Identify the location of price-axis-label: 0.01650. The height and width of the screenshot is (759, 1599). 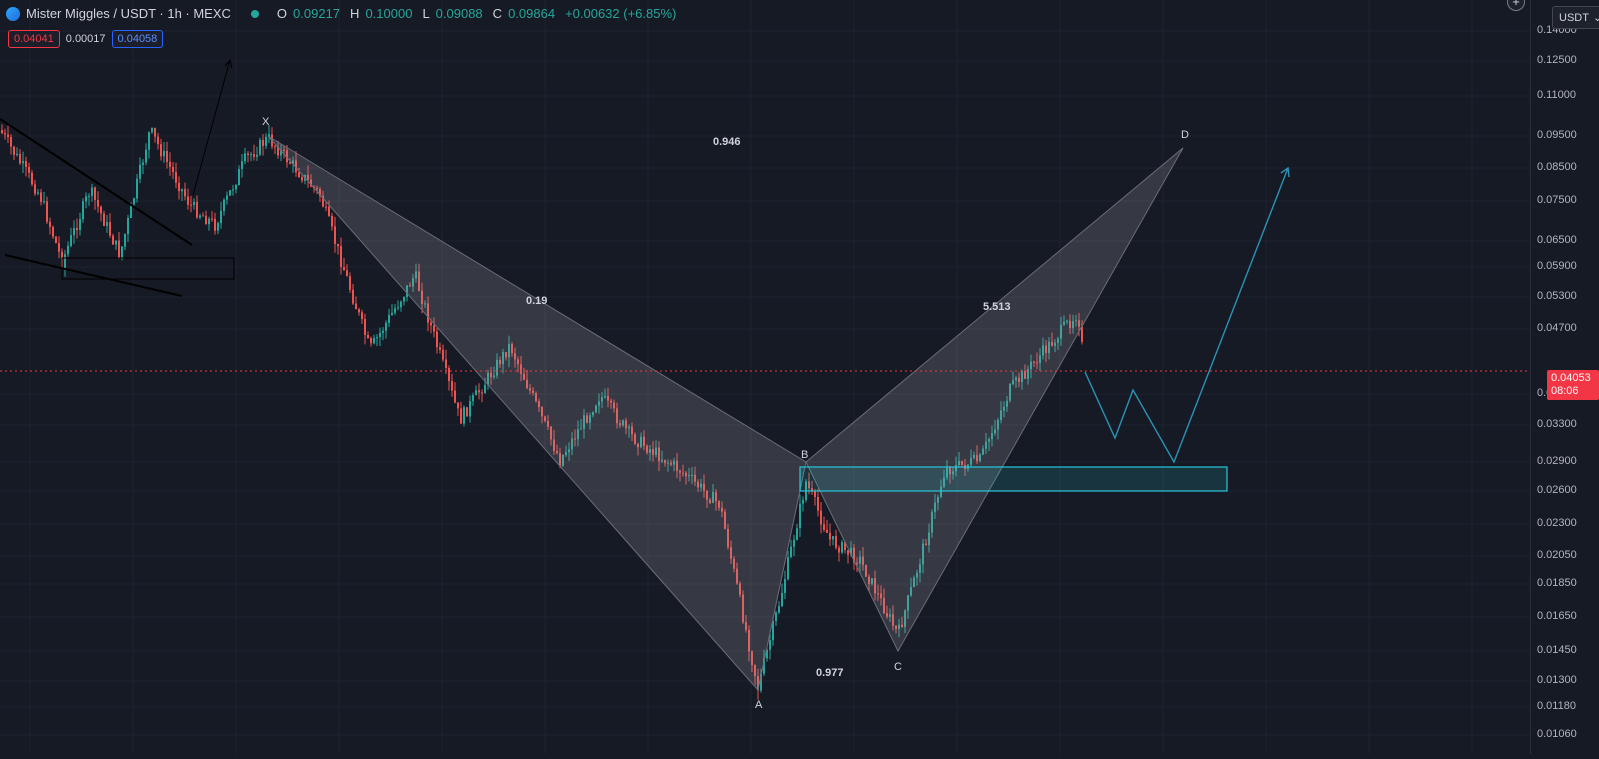
(1557, 616).